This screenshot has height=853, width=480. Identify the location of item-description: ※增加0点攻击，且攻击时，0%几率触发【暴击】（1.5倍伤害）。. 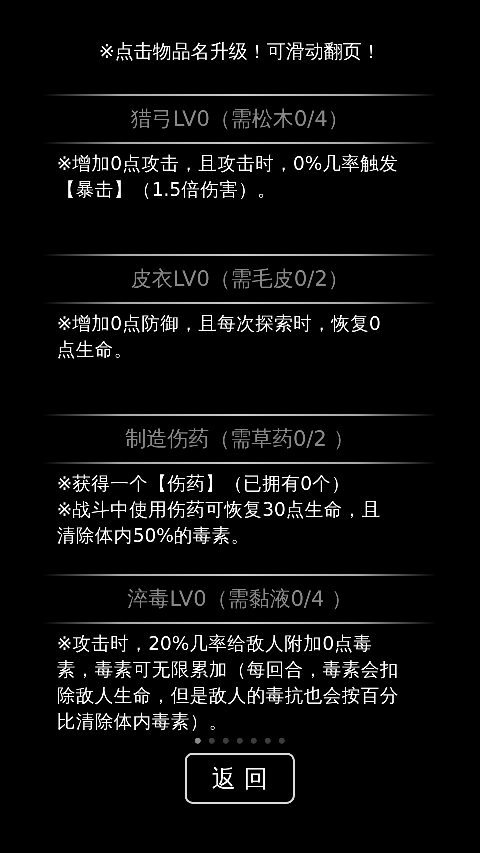
(228, 178).